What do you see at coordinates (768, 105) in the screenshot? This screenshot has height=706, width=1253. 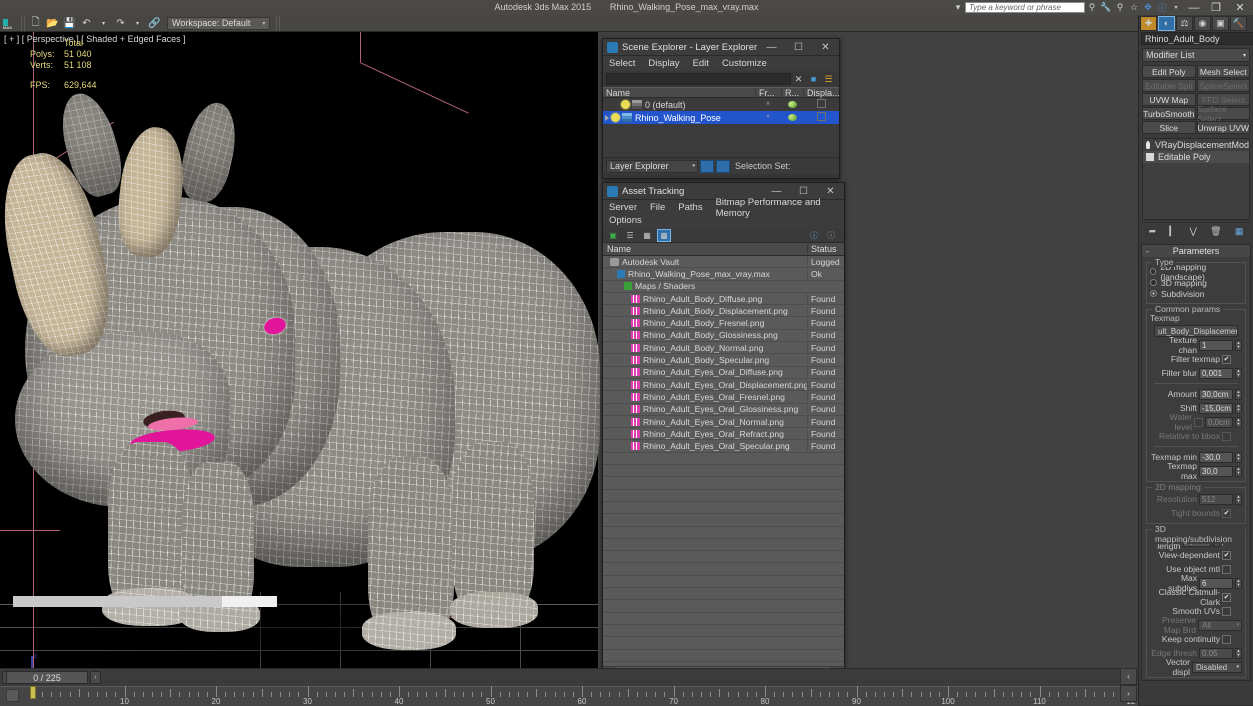 I see `frozen-toggle: *` at bounding box center [768, 105].